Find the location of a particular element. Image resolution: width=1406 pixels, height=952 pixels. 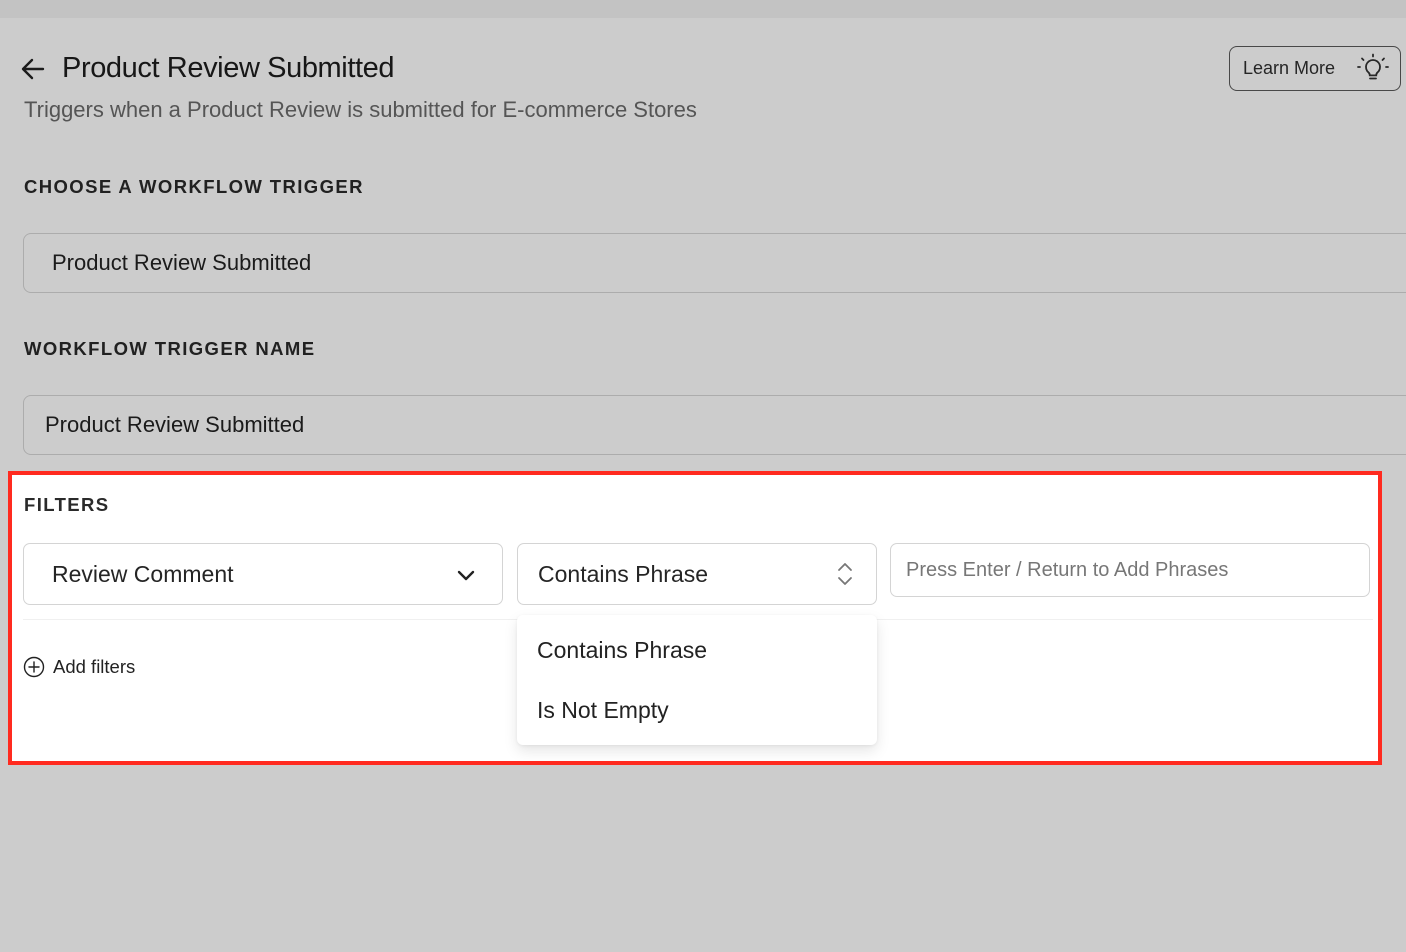

phrase-input is located at coordinates (1130, 570).